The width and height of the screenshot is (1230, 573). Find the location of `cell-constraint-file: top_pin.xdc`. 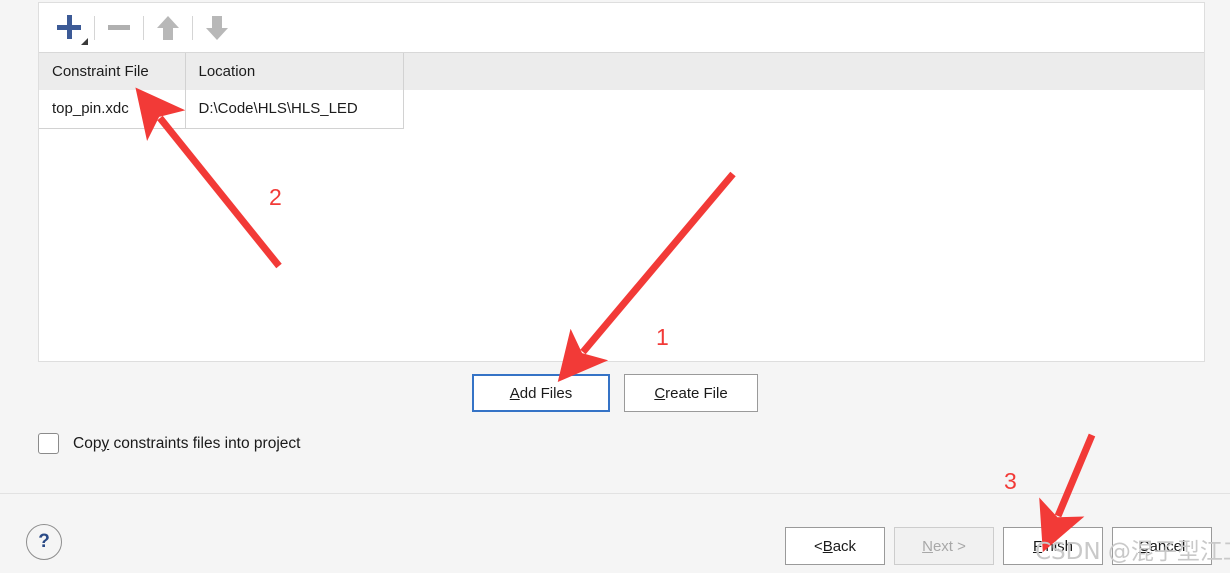

cell-constraint-file: top_pin.xdc is located at coordinates (112, 109).